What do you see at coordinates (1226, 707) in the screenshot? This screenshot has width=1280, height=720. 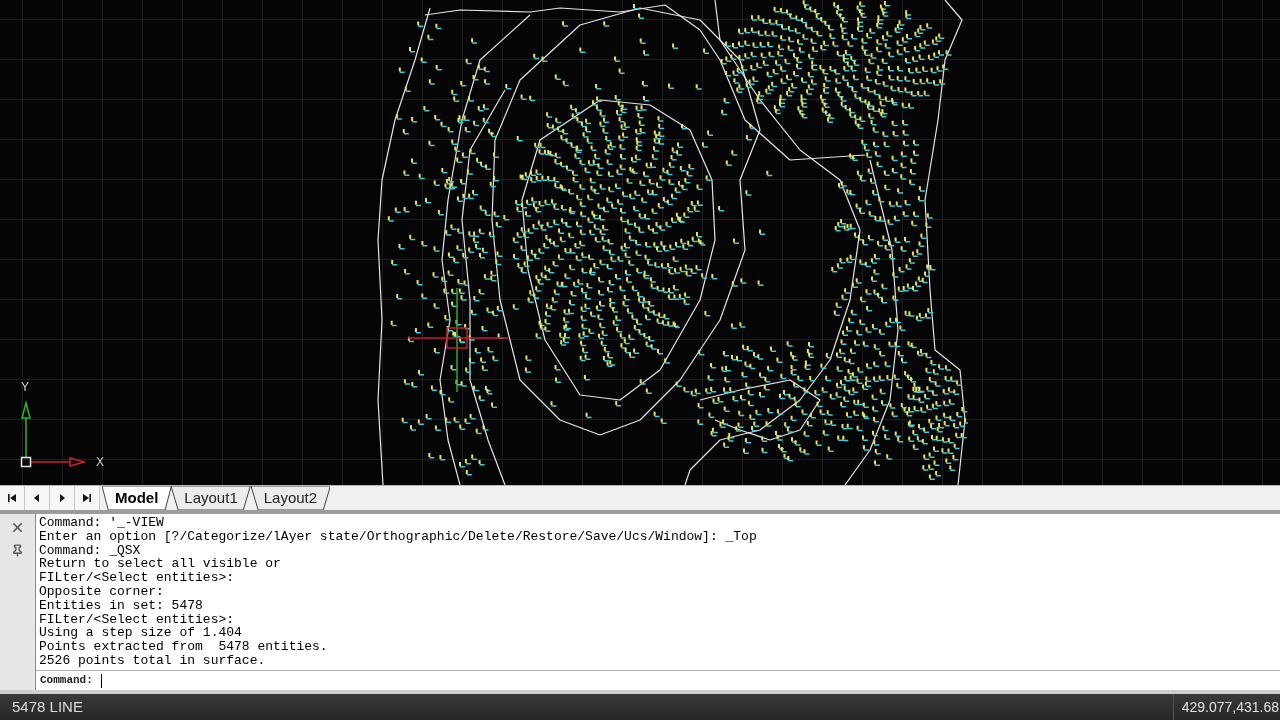 I see `coordinates-readout: 429.077,431.68` at bounding box center [1226, 707].